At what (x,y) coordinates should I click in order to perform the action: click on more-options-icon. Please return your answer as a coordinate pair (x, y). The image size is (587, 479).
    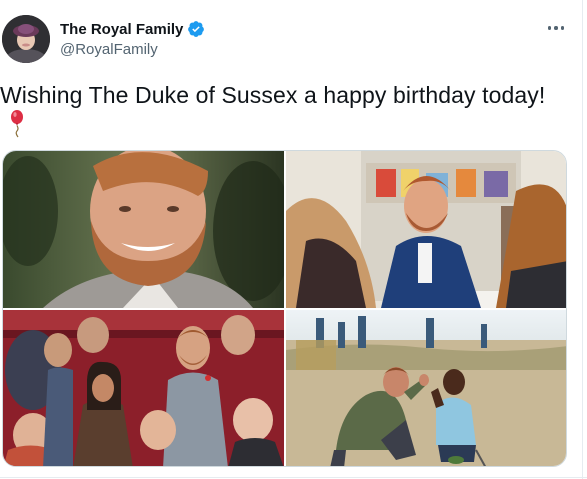
    Looking at the image, I should click on (556, 28).